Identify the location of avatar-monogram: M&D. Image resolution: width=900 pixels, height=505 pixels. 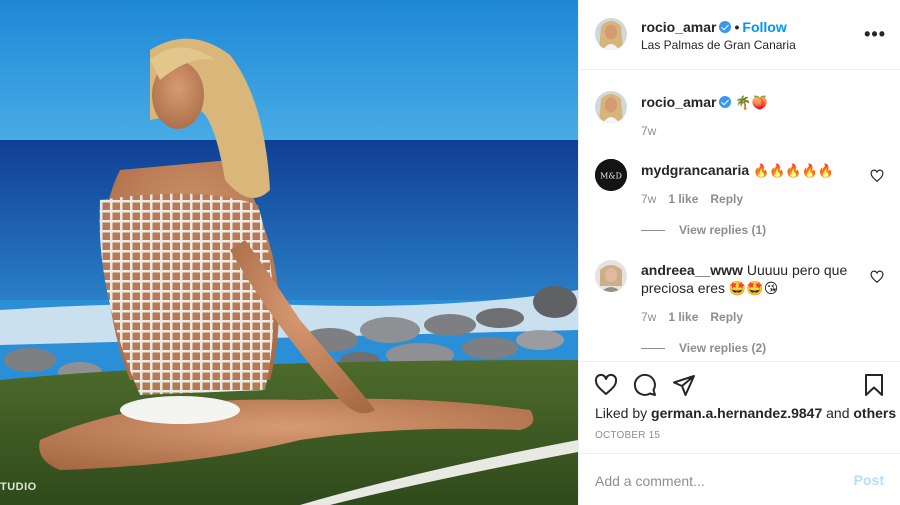
(611, 176).